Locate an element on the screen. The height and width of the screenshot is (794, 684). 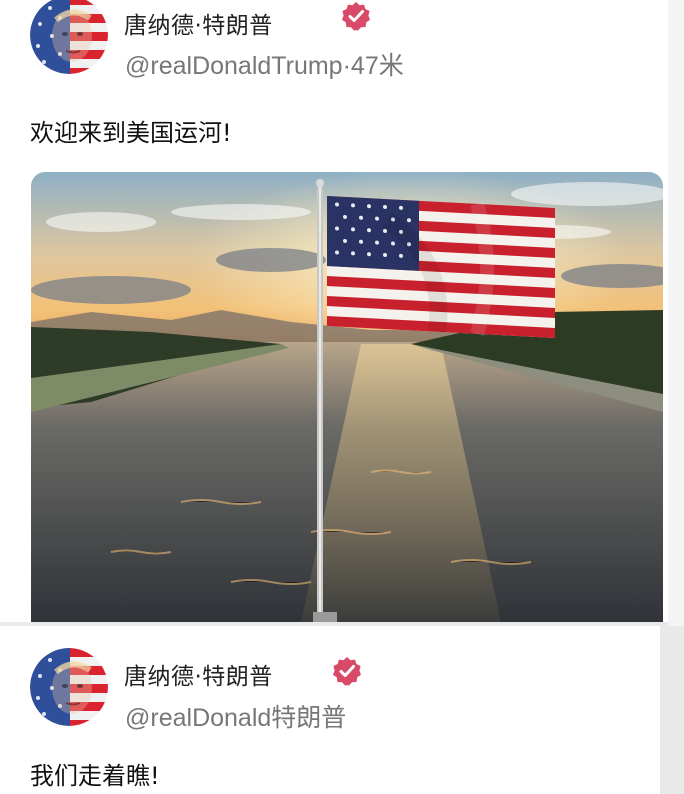
handle-and-time: @realDonald特朗普 is located at coordinates (235, 716).